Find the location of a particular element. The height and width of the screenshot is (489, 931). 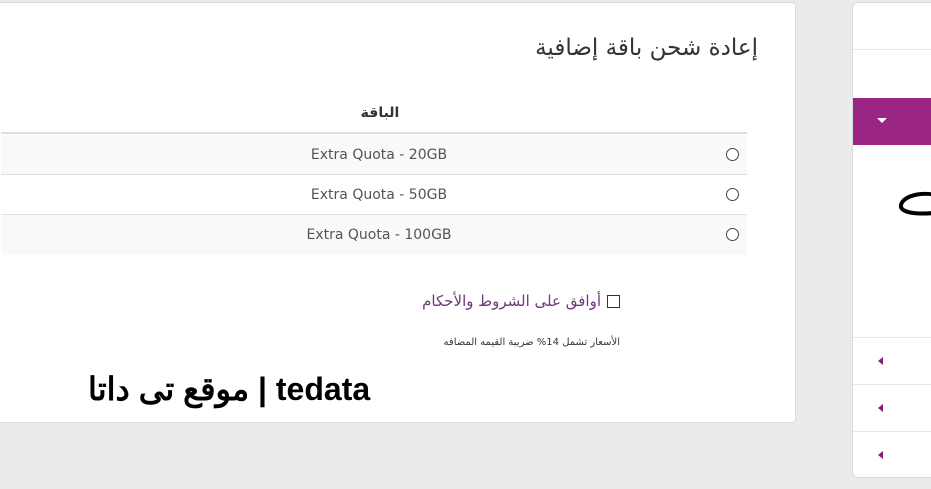

package-name: Extra Quota - 20GB is located at coordinates (379, 155).